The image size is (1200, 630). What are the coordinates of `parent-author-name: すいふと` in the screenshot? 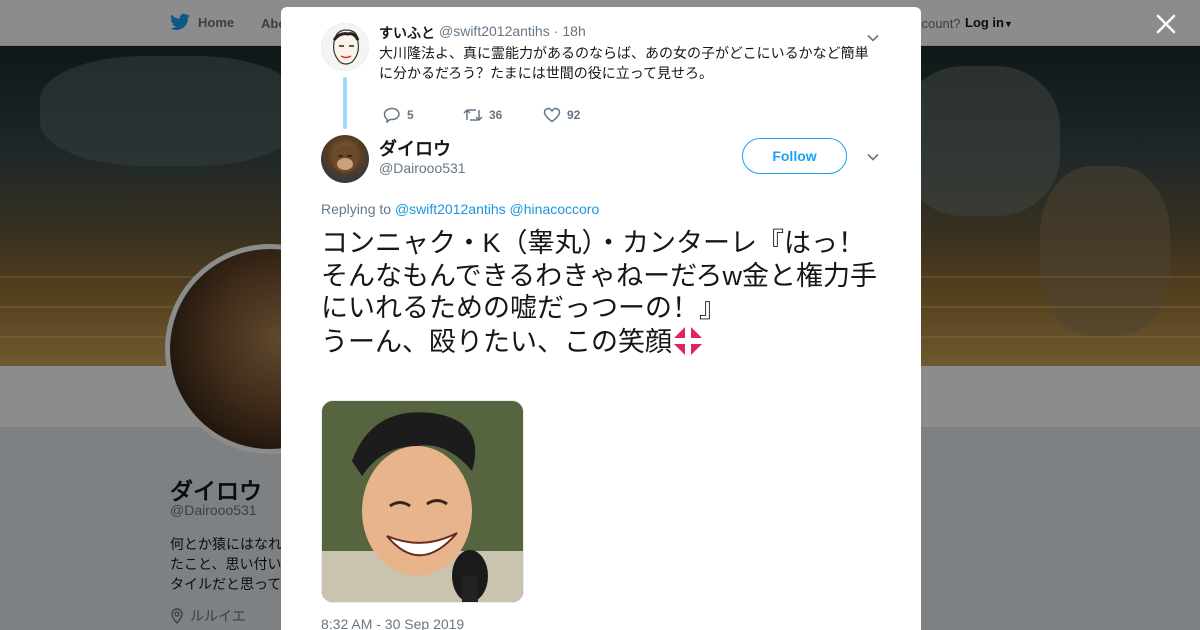 It's located at (407, 33).